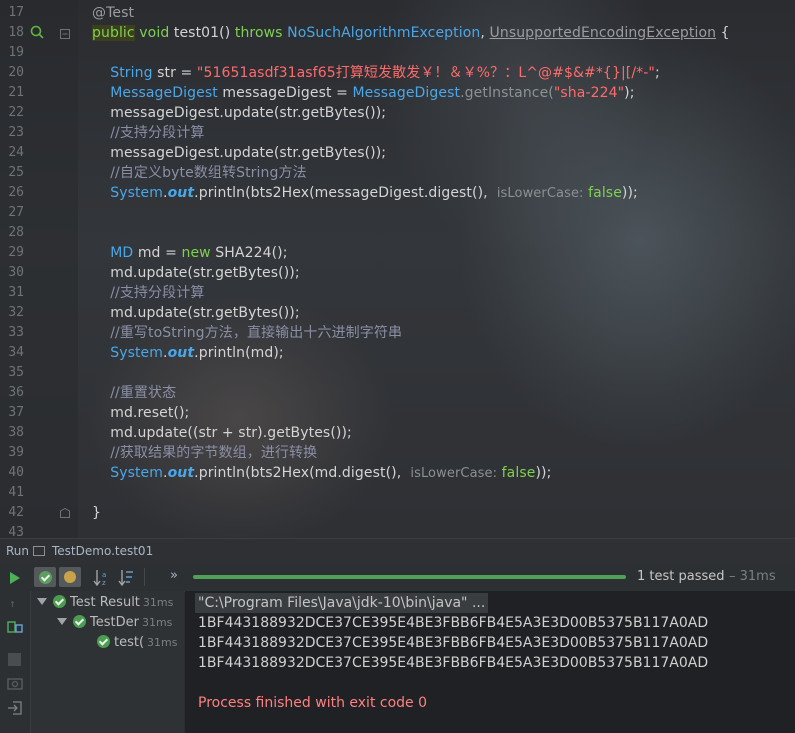 Image resolution: width=795 pixels, height=733 pixels. Describe the element at coordinates (239, 353) in the screenshot. I see `code-token: .println(md);` at that location.